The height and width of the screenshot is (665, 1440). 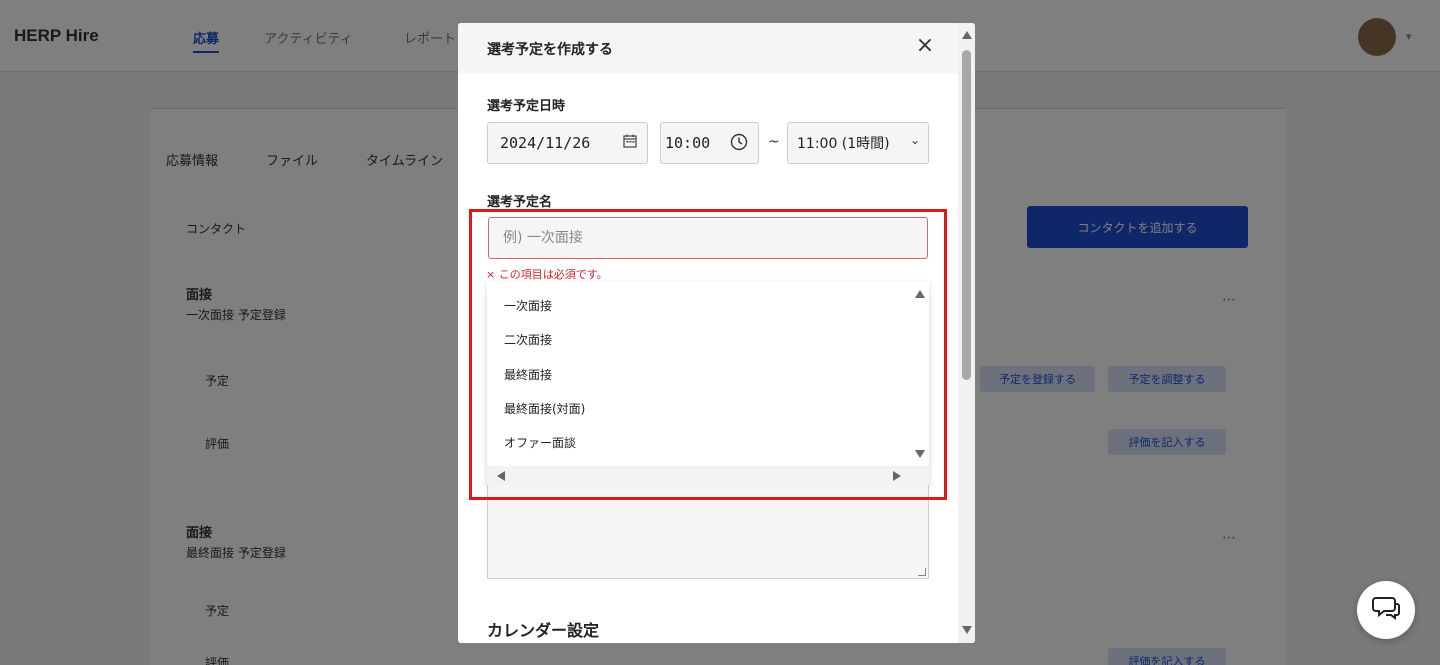 I want to click on close-icon: ×, so click(x=925, y=46).